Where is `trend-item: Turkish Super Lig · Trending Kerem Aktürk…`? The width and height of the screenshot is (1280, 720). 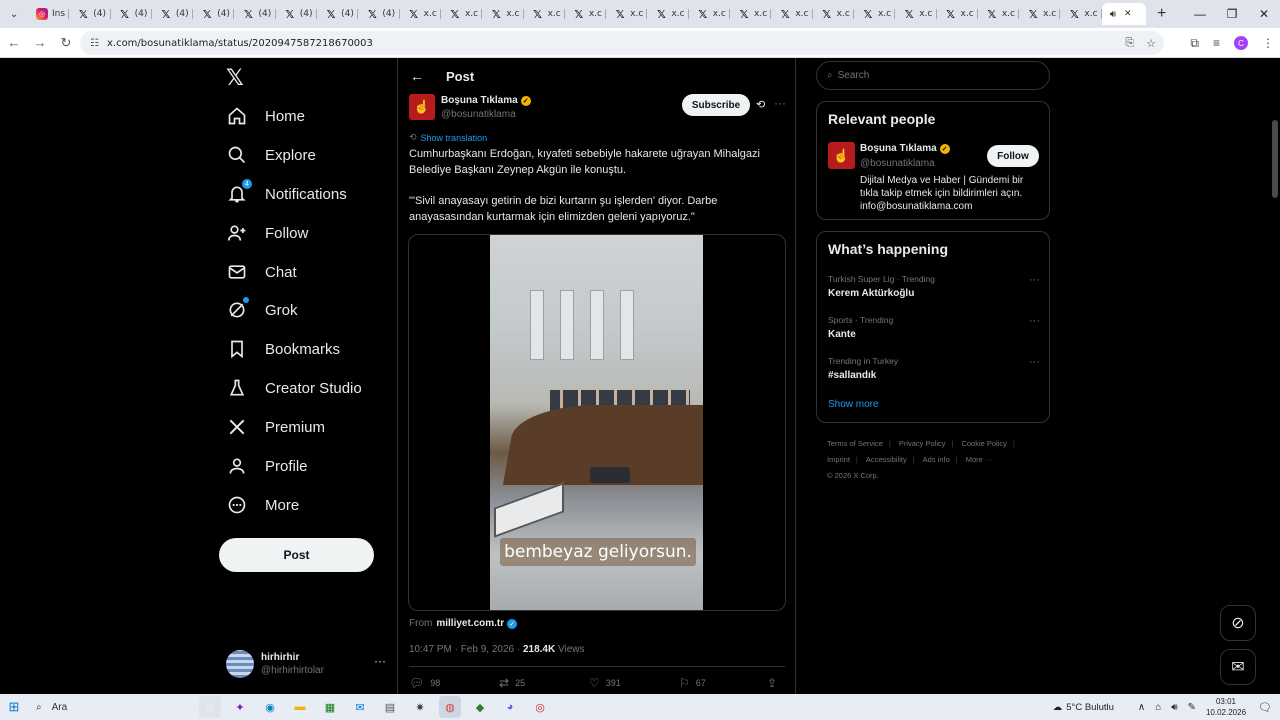 trend-item: Turkish Super Lig · Trending Kerem Aktürk… is located at coordinates (934, 286).